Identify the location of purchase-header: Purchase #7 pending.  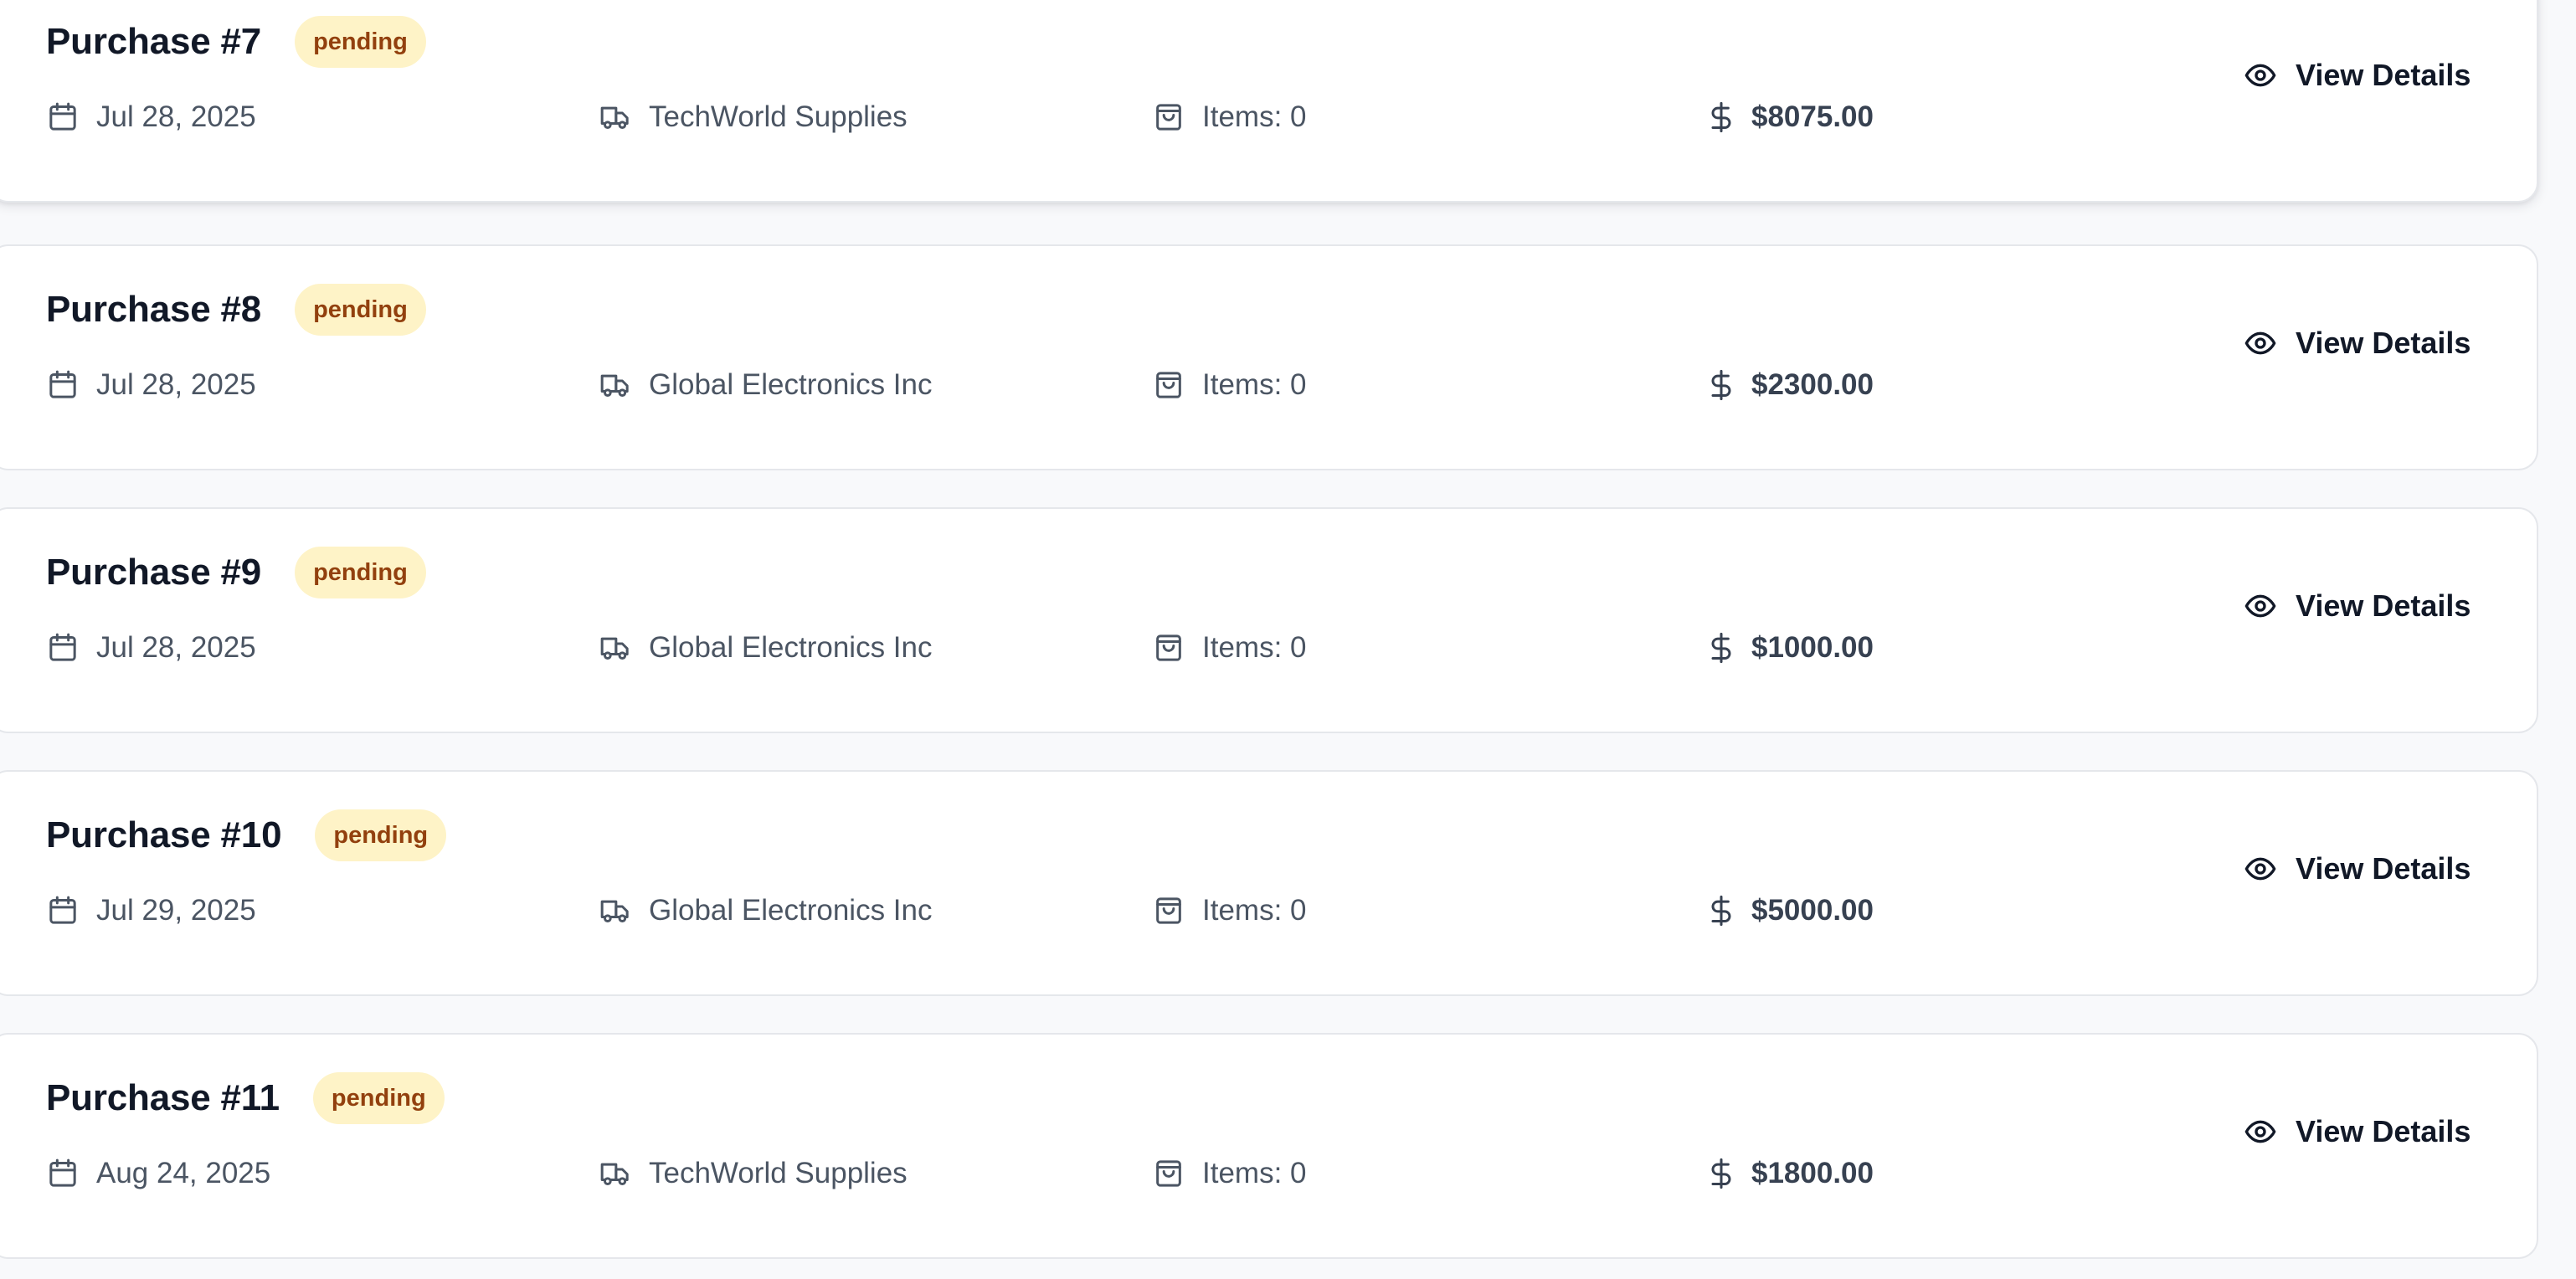
(236, 41).